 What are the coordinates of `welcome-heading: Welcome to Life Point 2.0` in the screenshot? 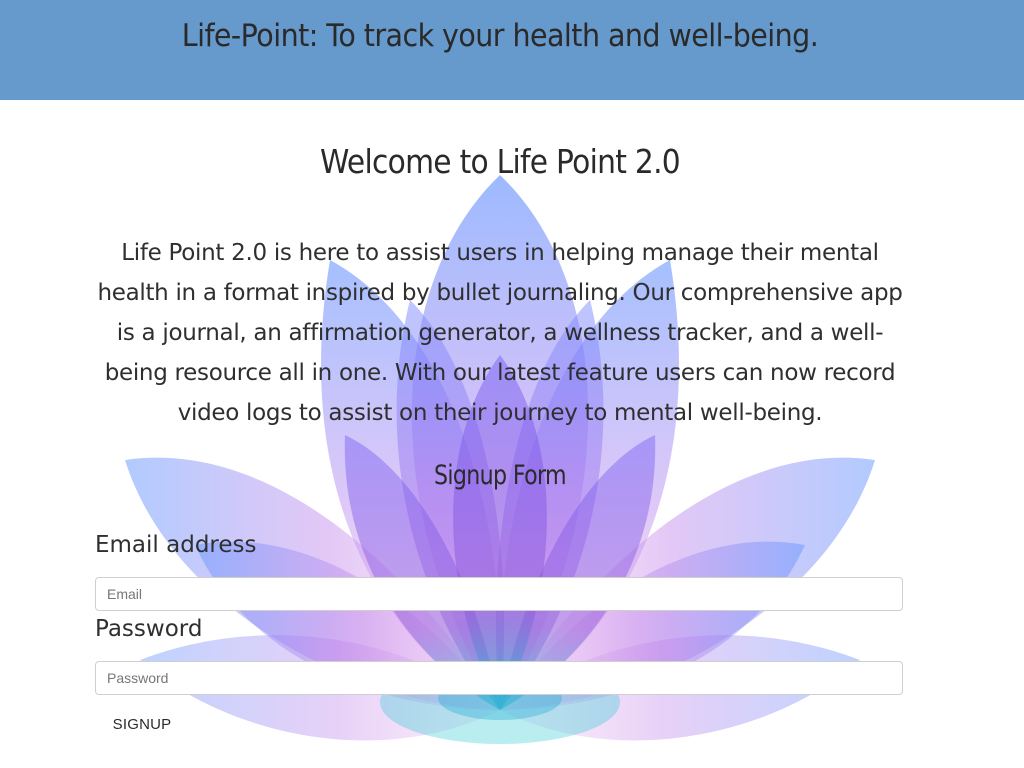 It's located at (500, 161).